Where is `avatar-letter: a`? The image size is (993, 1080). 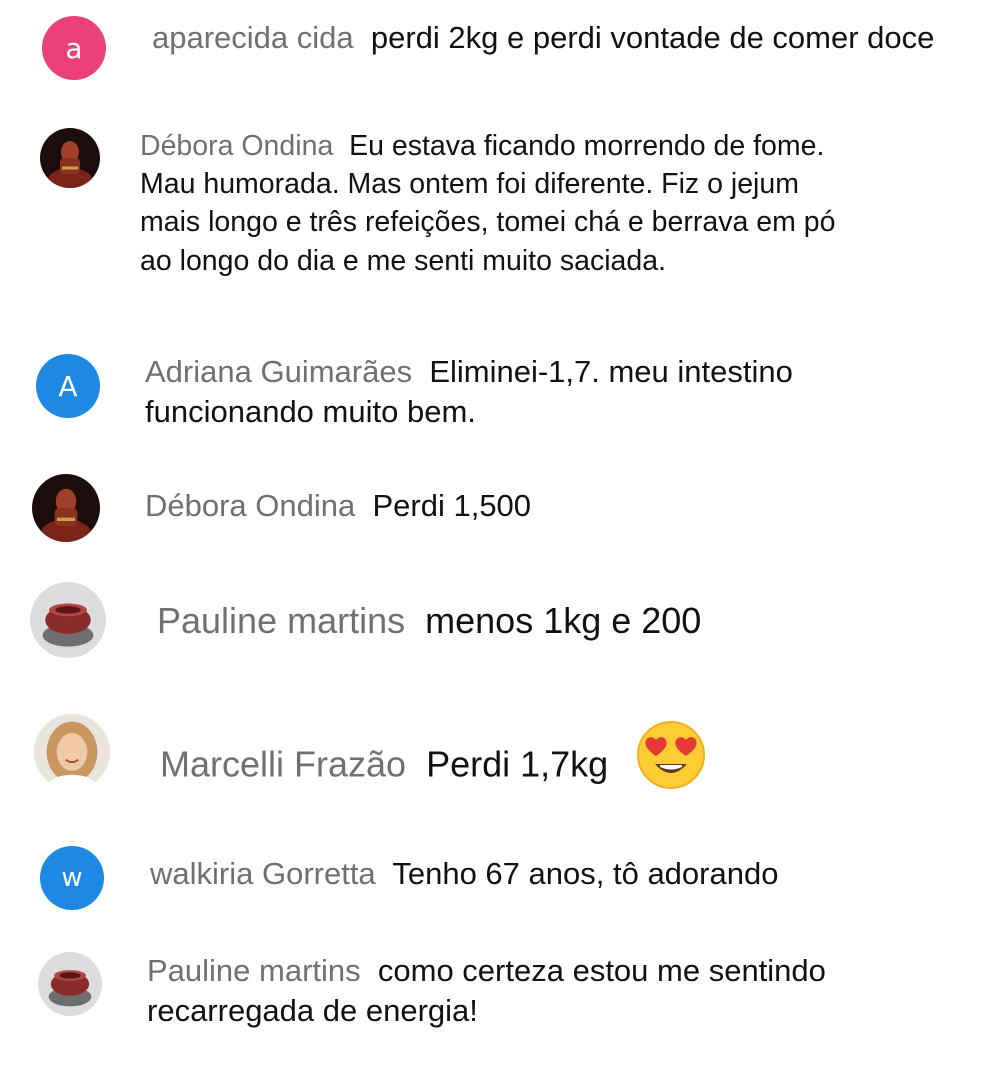
avatar-letter: a is located at coordinates (74, 48).